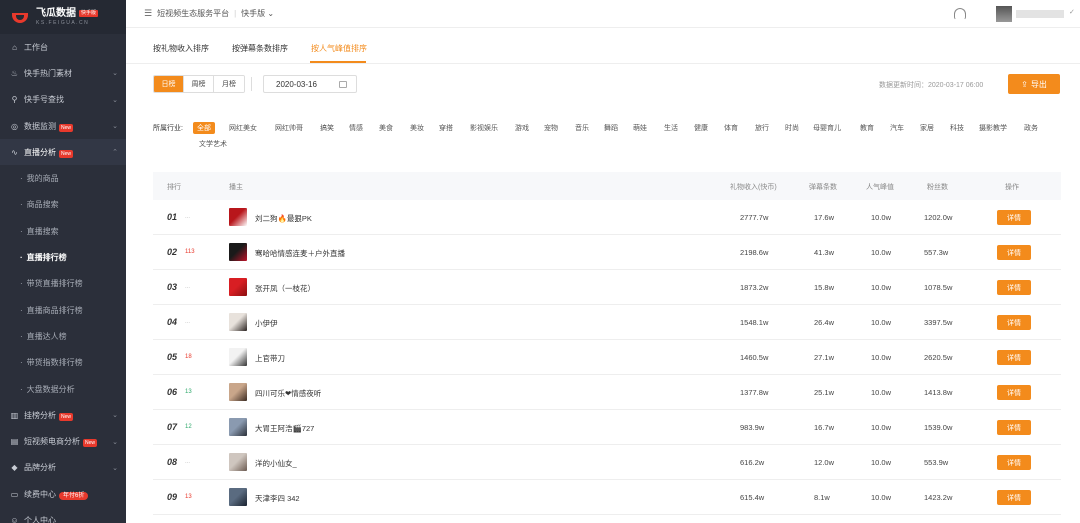 The height and width of the screenshot is (523, 1080). I want to click on sidebar-item-3: ◎ 数据监测 New ⌄, so click(63, 126).